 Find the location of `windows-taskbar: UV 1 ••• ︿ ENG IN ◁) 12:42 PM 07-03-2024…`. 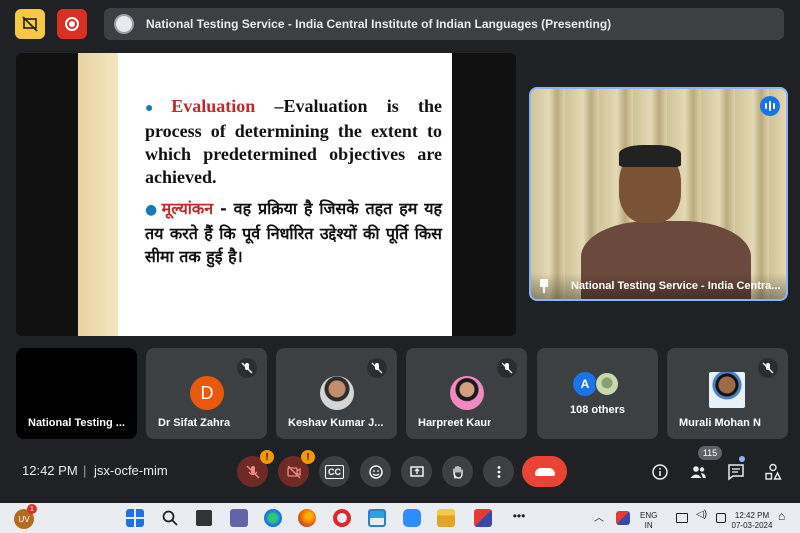

windows-taskbar: UV 1 ••• ︿ ENG IN ◁) 12:42 PM 07-03-2024… is located at coordinates (400, 518).